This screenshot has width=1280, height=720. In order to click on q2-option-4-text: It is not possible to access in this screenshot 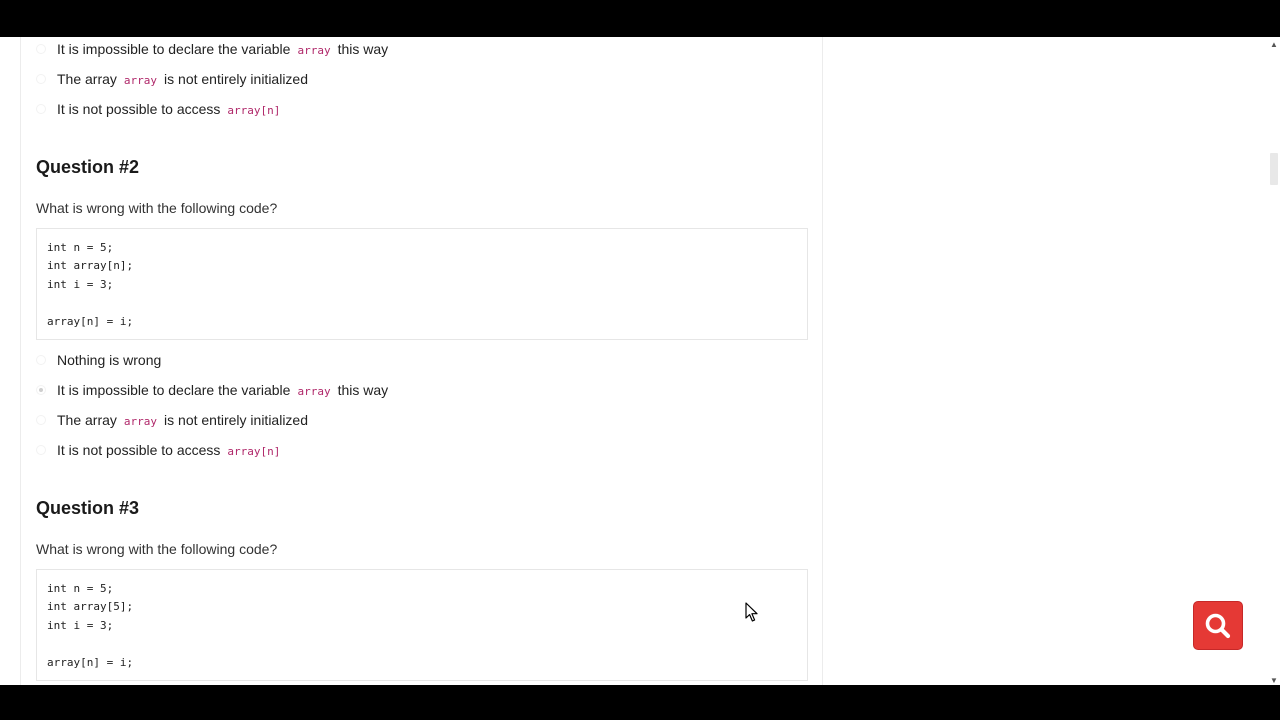, I will do `click(139, 450)`.